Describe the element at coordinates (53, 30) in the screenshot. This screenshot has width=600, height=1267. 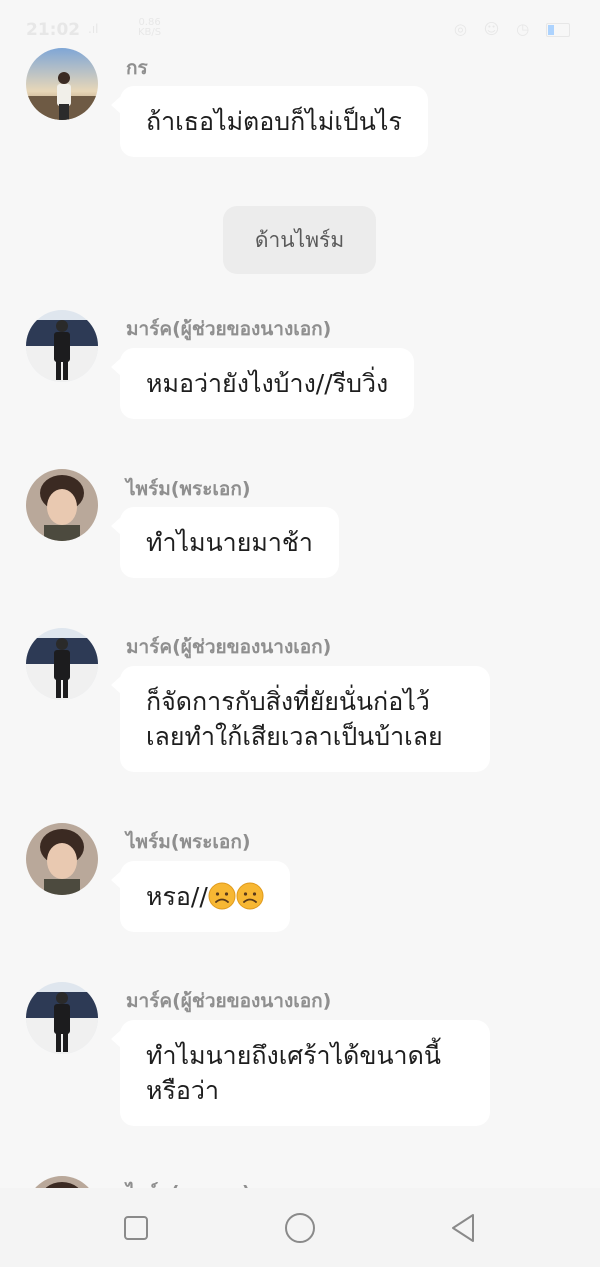
I see `status-time: 21:02` at that location.